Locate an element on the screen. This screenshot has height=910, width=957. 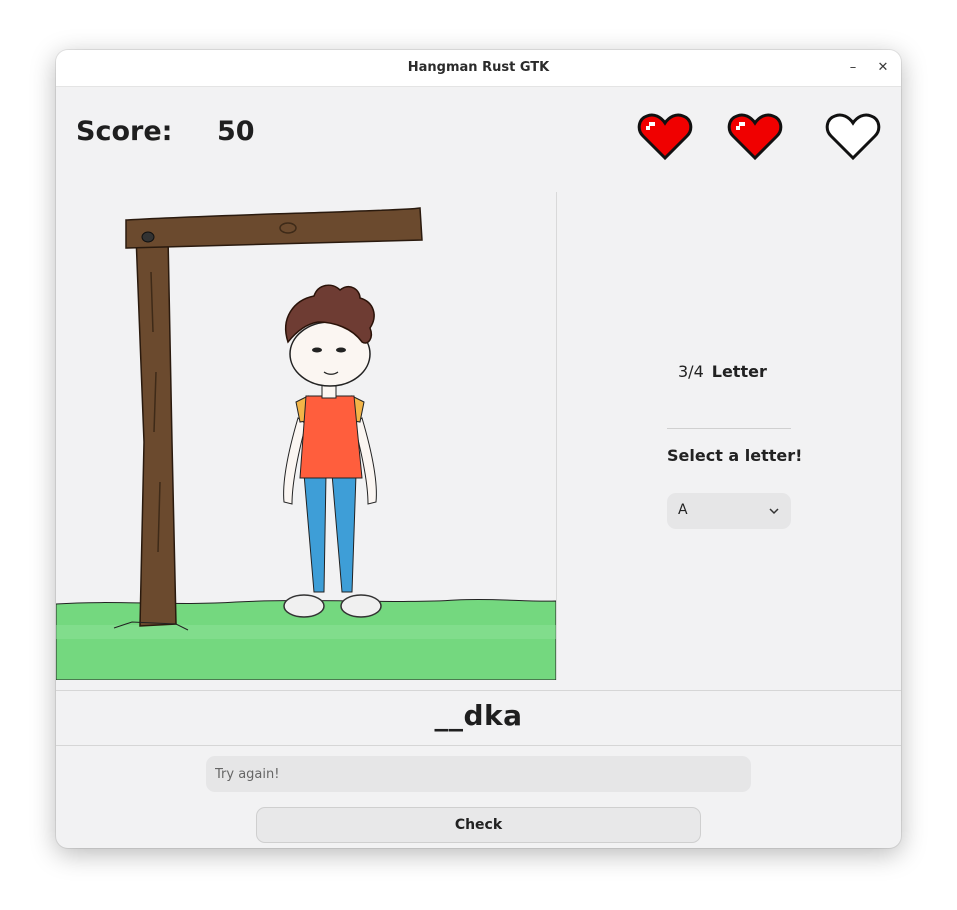
score-label: Score: is located at coordinates (124, 131).